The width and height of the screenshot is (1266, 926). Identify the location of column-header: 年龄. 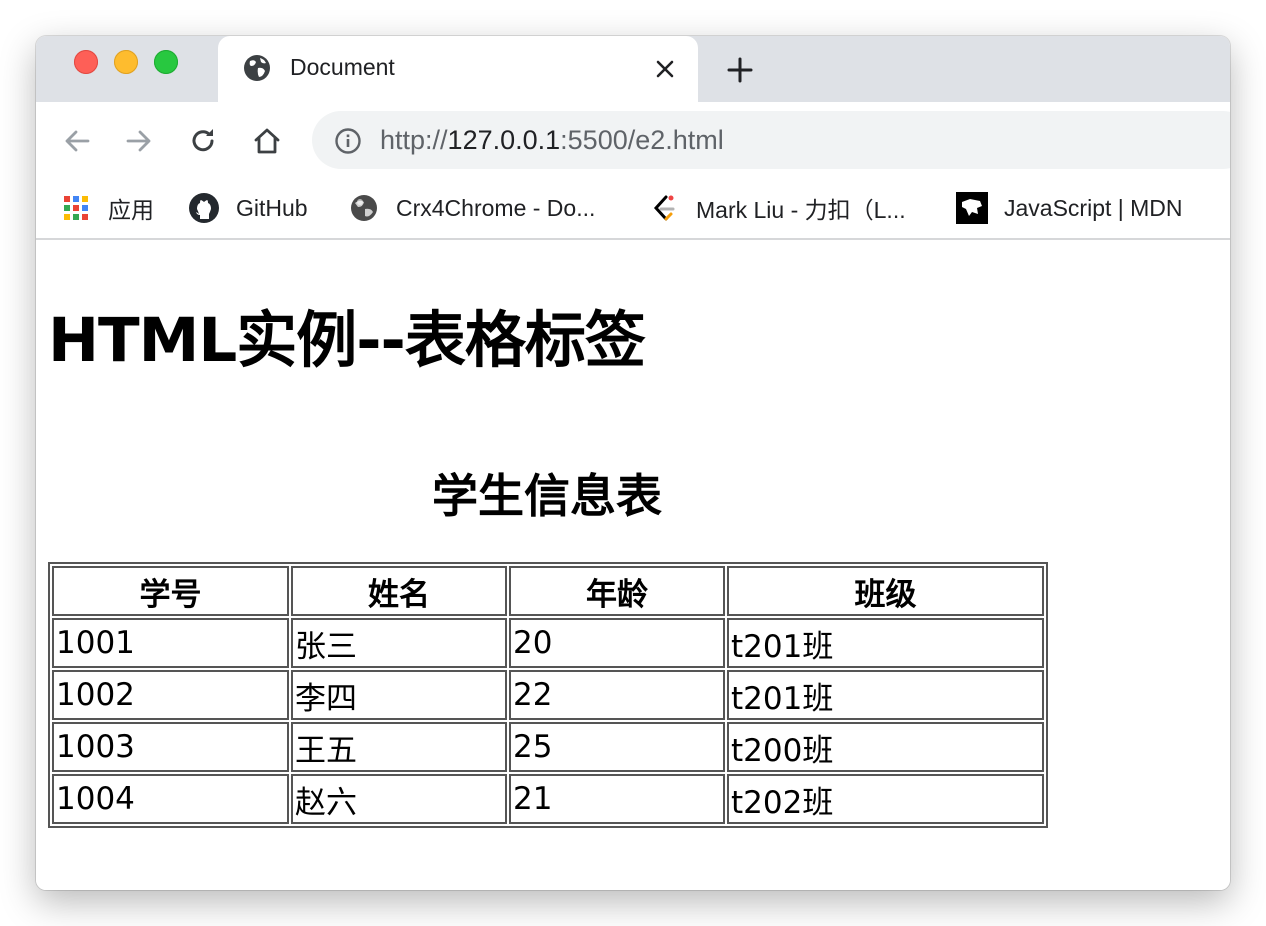
(617, 591).